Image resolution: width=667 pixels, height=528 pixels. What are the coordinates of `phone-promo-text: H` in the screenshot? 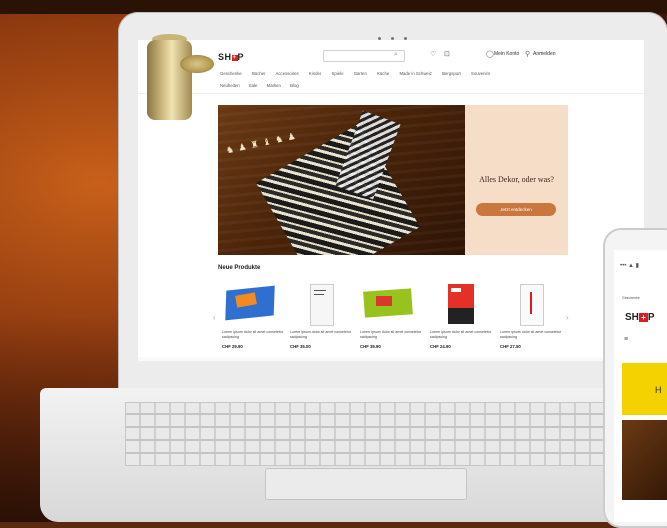 It's located at (658, 390).